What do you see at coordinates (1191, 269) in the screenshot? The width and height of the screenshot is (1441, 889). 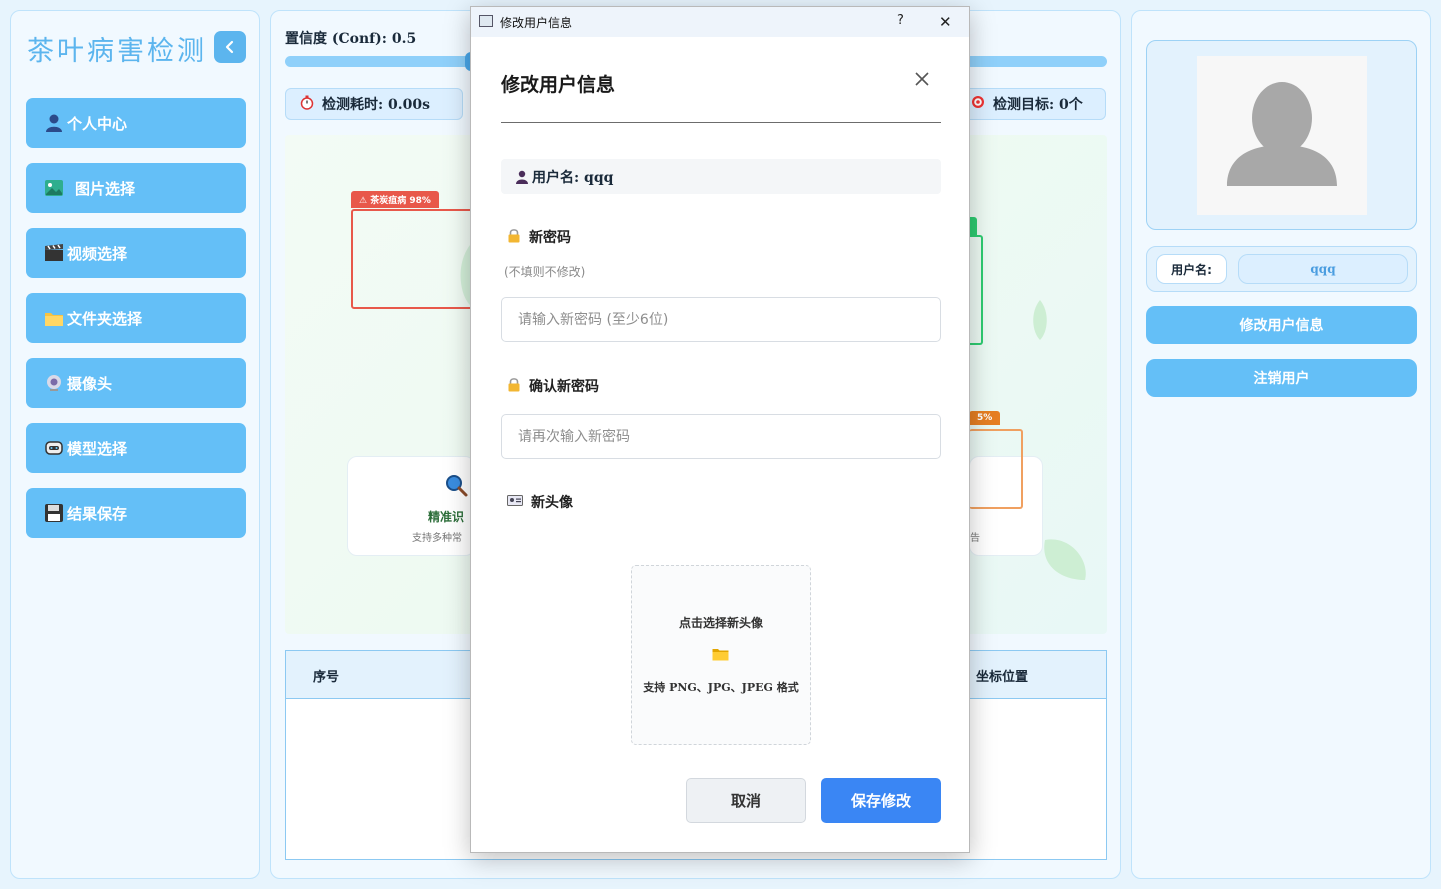 I see `username-label: 用户名:` at bounding box center [1191, 269].